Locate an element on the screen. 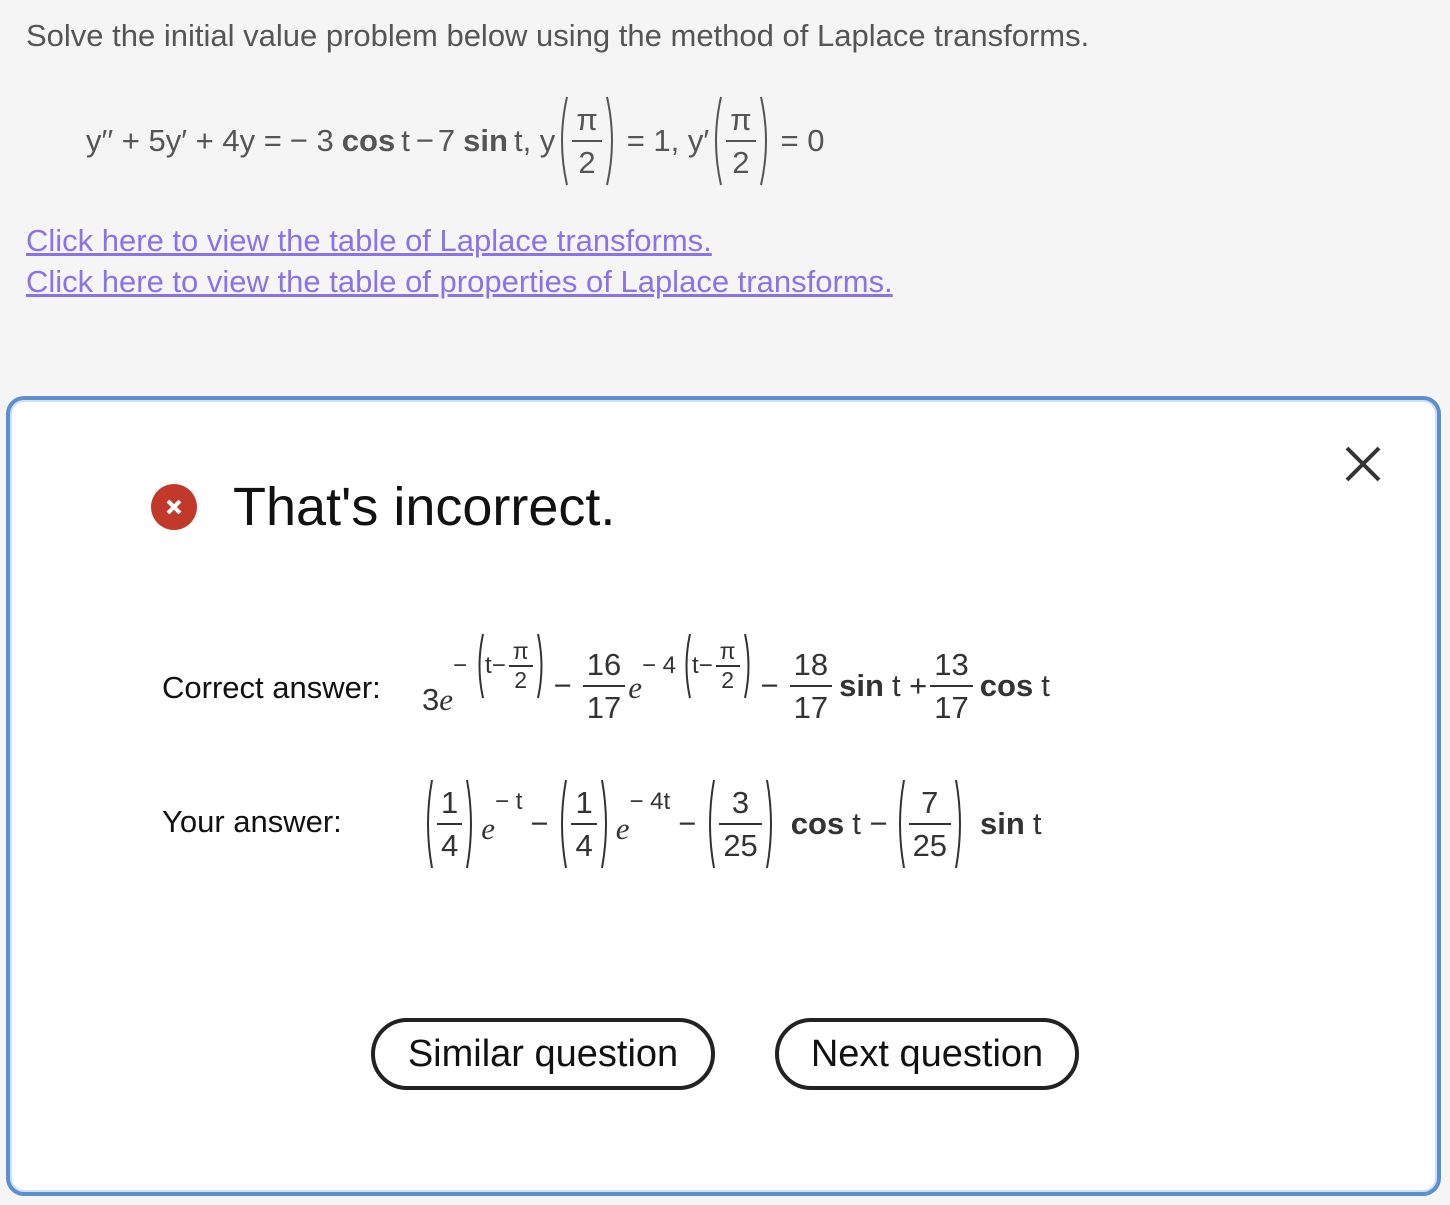  f4-num: 13 is located at coordinates (951, 664).